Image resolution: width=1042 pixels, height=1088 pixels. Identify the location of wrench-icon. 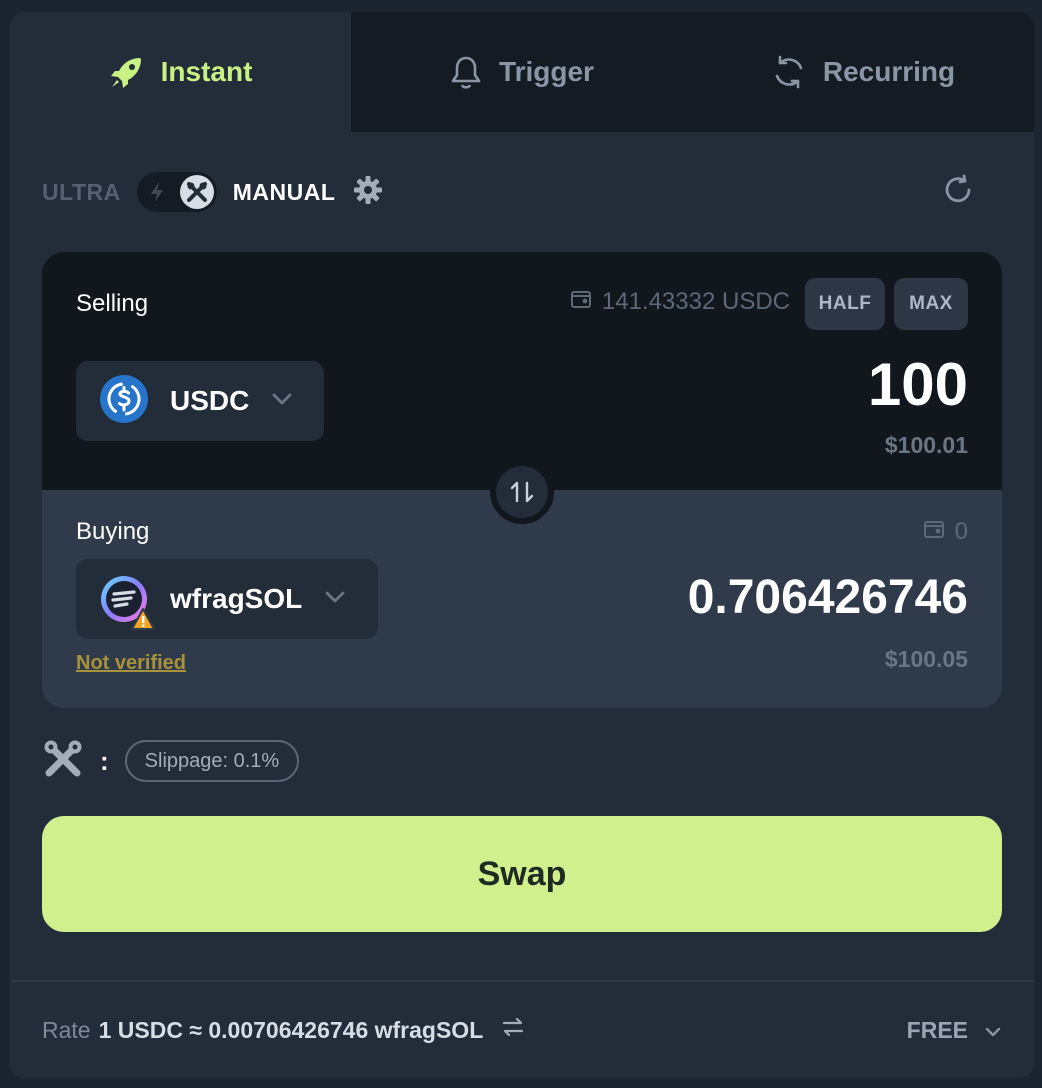
(196, 192).